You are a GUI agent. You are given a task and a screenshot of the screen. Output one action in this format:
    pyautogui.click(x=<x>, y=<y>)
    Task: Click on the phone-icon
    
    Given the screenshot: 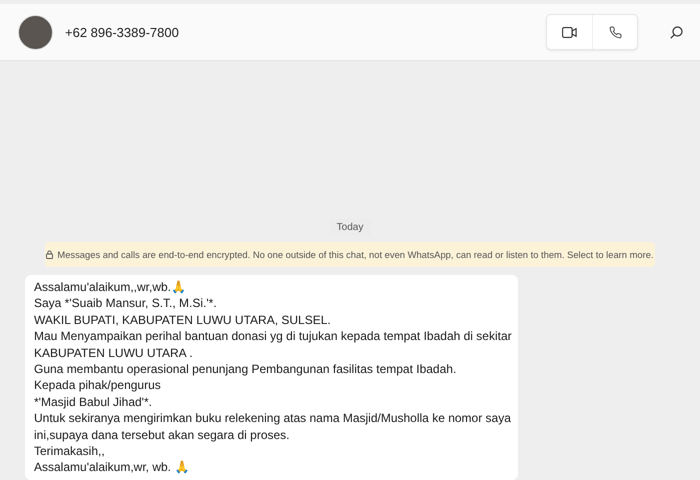 What is the action you would take?
    pyautogui.click(x=615, y=32)
    